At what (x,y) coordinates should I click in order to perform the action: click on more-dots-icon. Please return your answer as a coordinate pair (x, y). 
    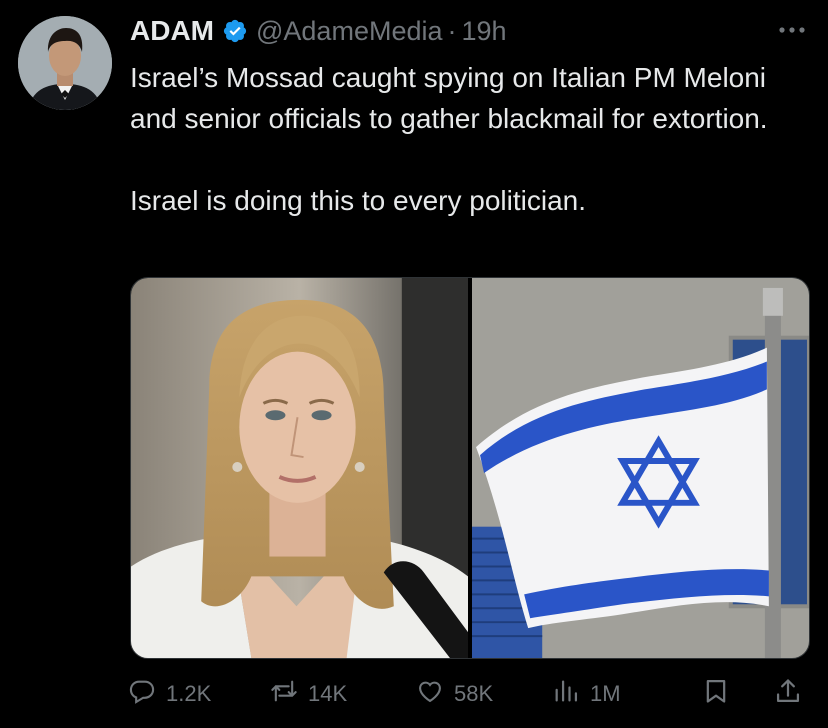
    Looking at the image, I should click on (792, 30).